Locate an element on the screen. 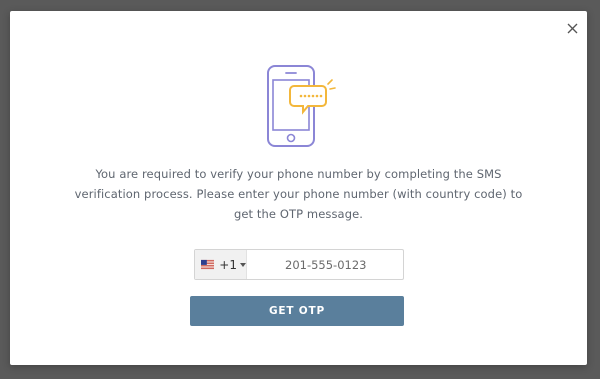  close-icon is located at coordinates (572, 28).